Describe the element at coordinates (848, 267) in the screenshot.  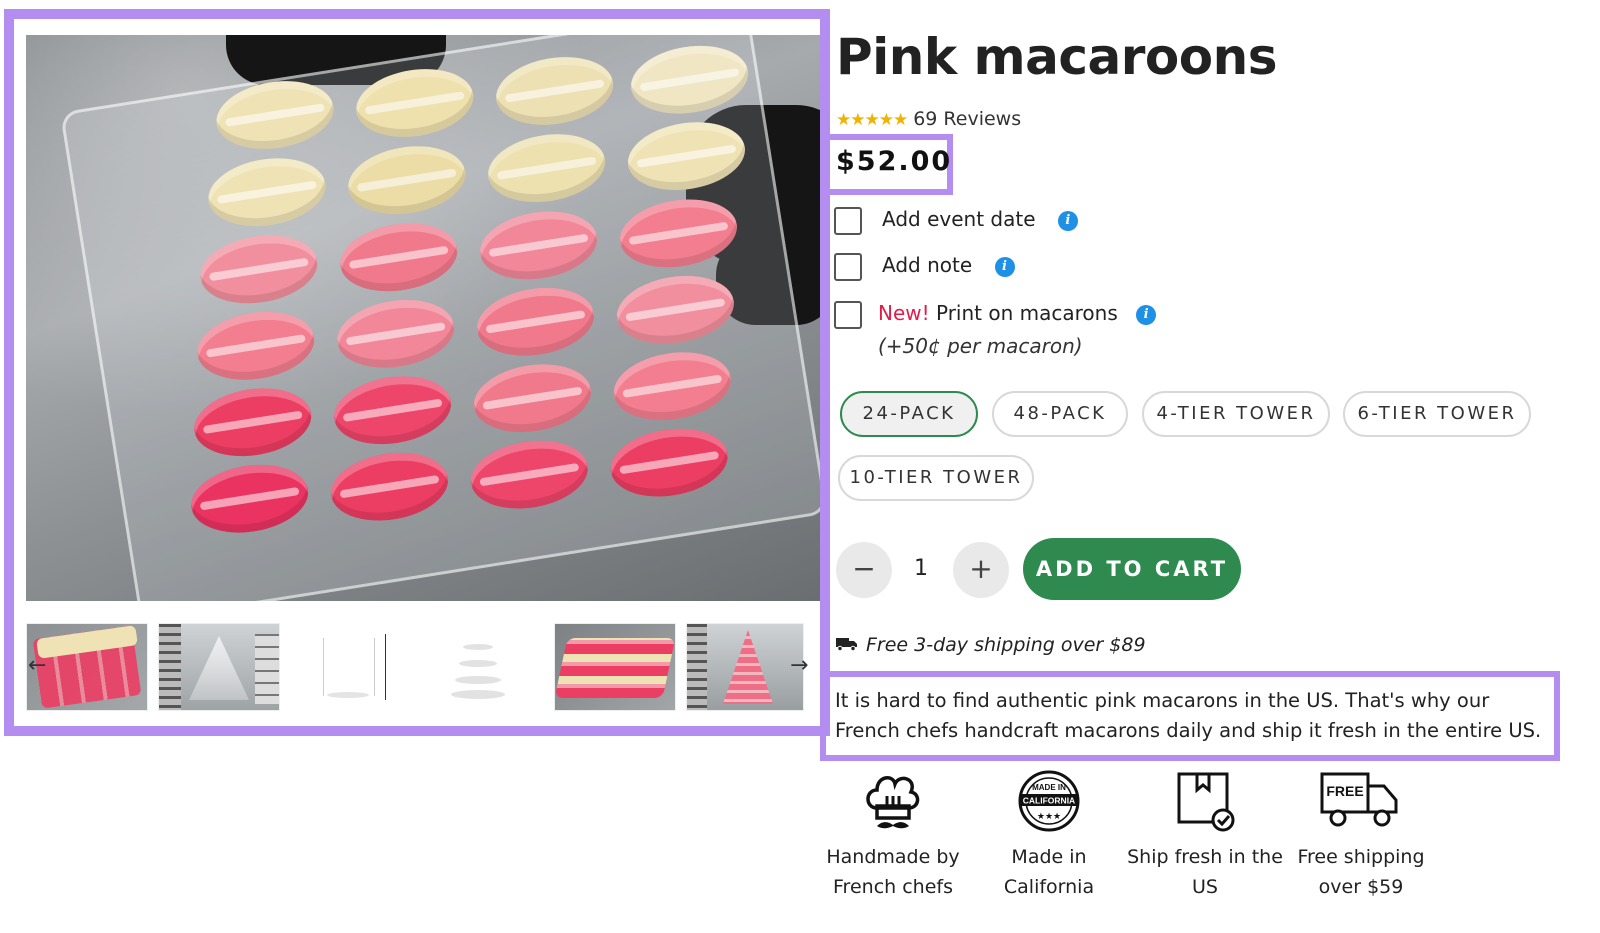
I see `add-note-checkbox` at that location.